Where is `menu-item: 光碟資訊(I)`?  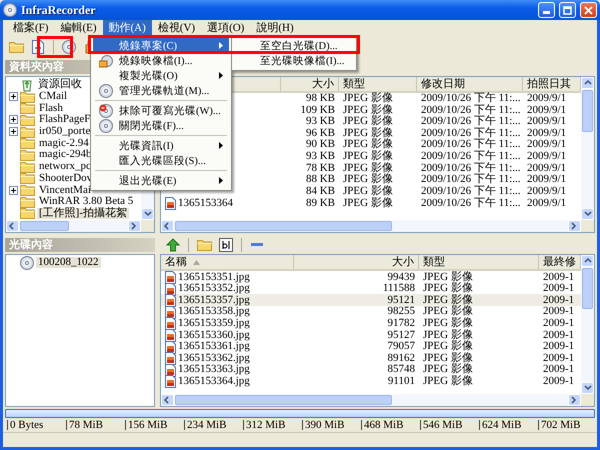
menu-item: 光碟資訊(I) is located at coordinates (161, 145).